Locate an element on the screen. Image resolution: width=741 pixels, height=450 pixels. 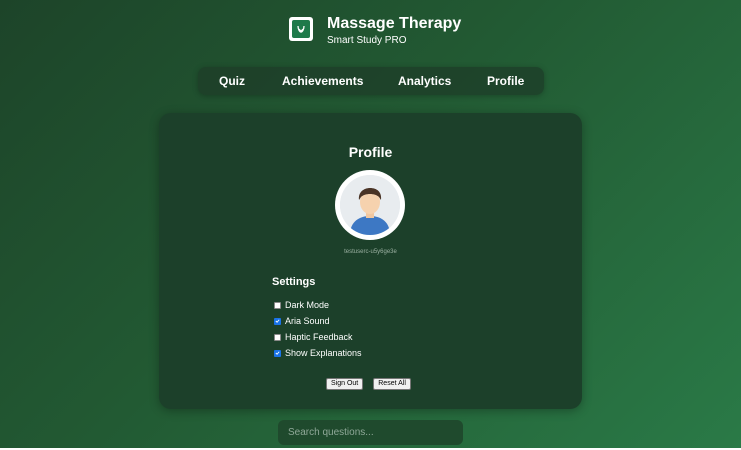
nav-item-quiz: Quiz is located at coordinates (232, 81).